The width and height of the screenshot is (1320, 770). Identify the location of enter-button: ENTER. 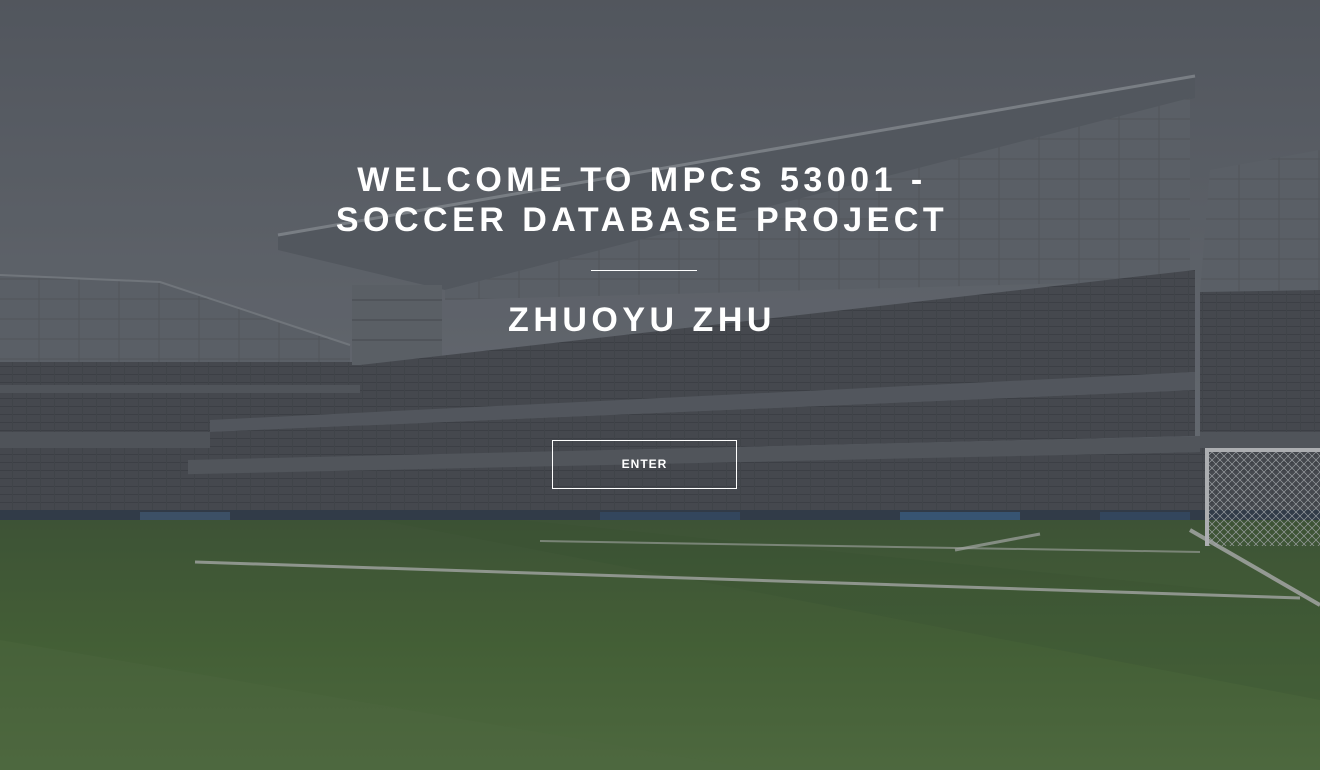
(644, 464).